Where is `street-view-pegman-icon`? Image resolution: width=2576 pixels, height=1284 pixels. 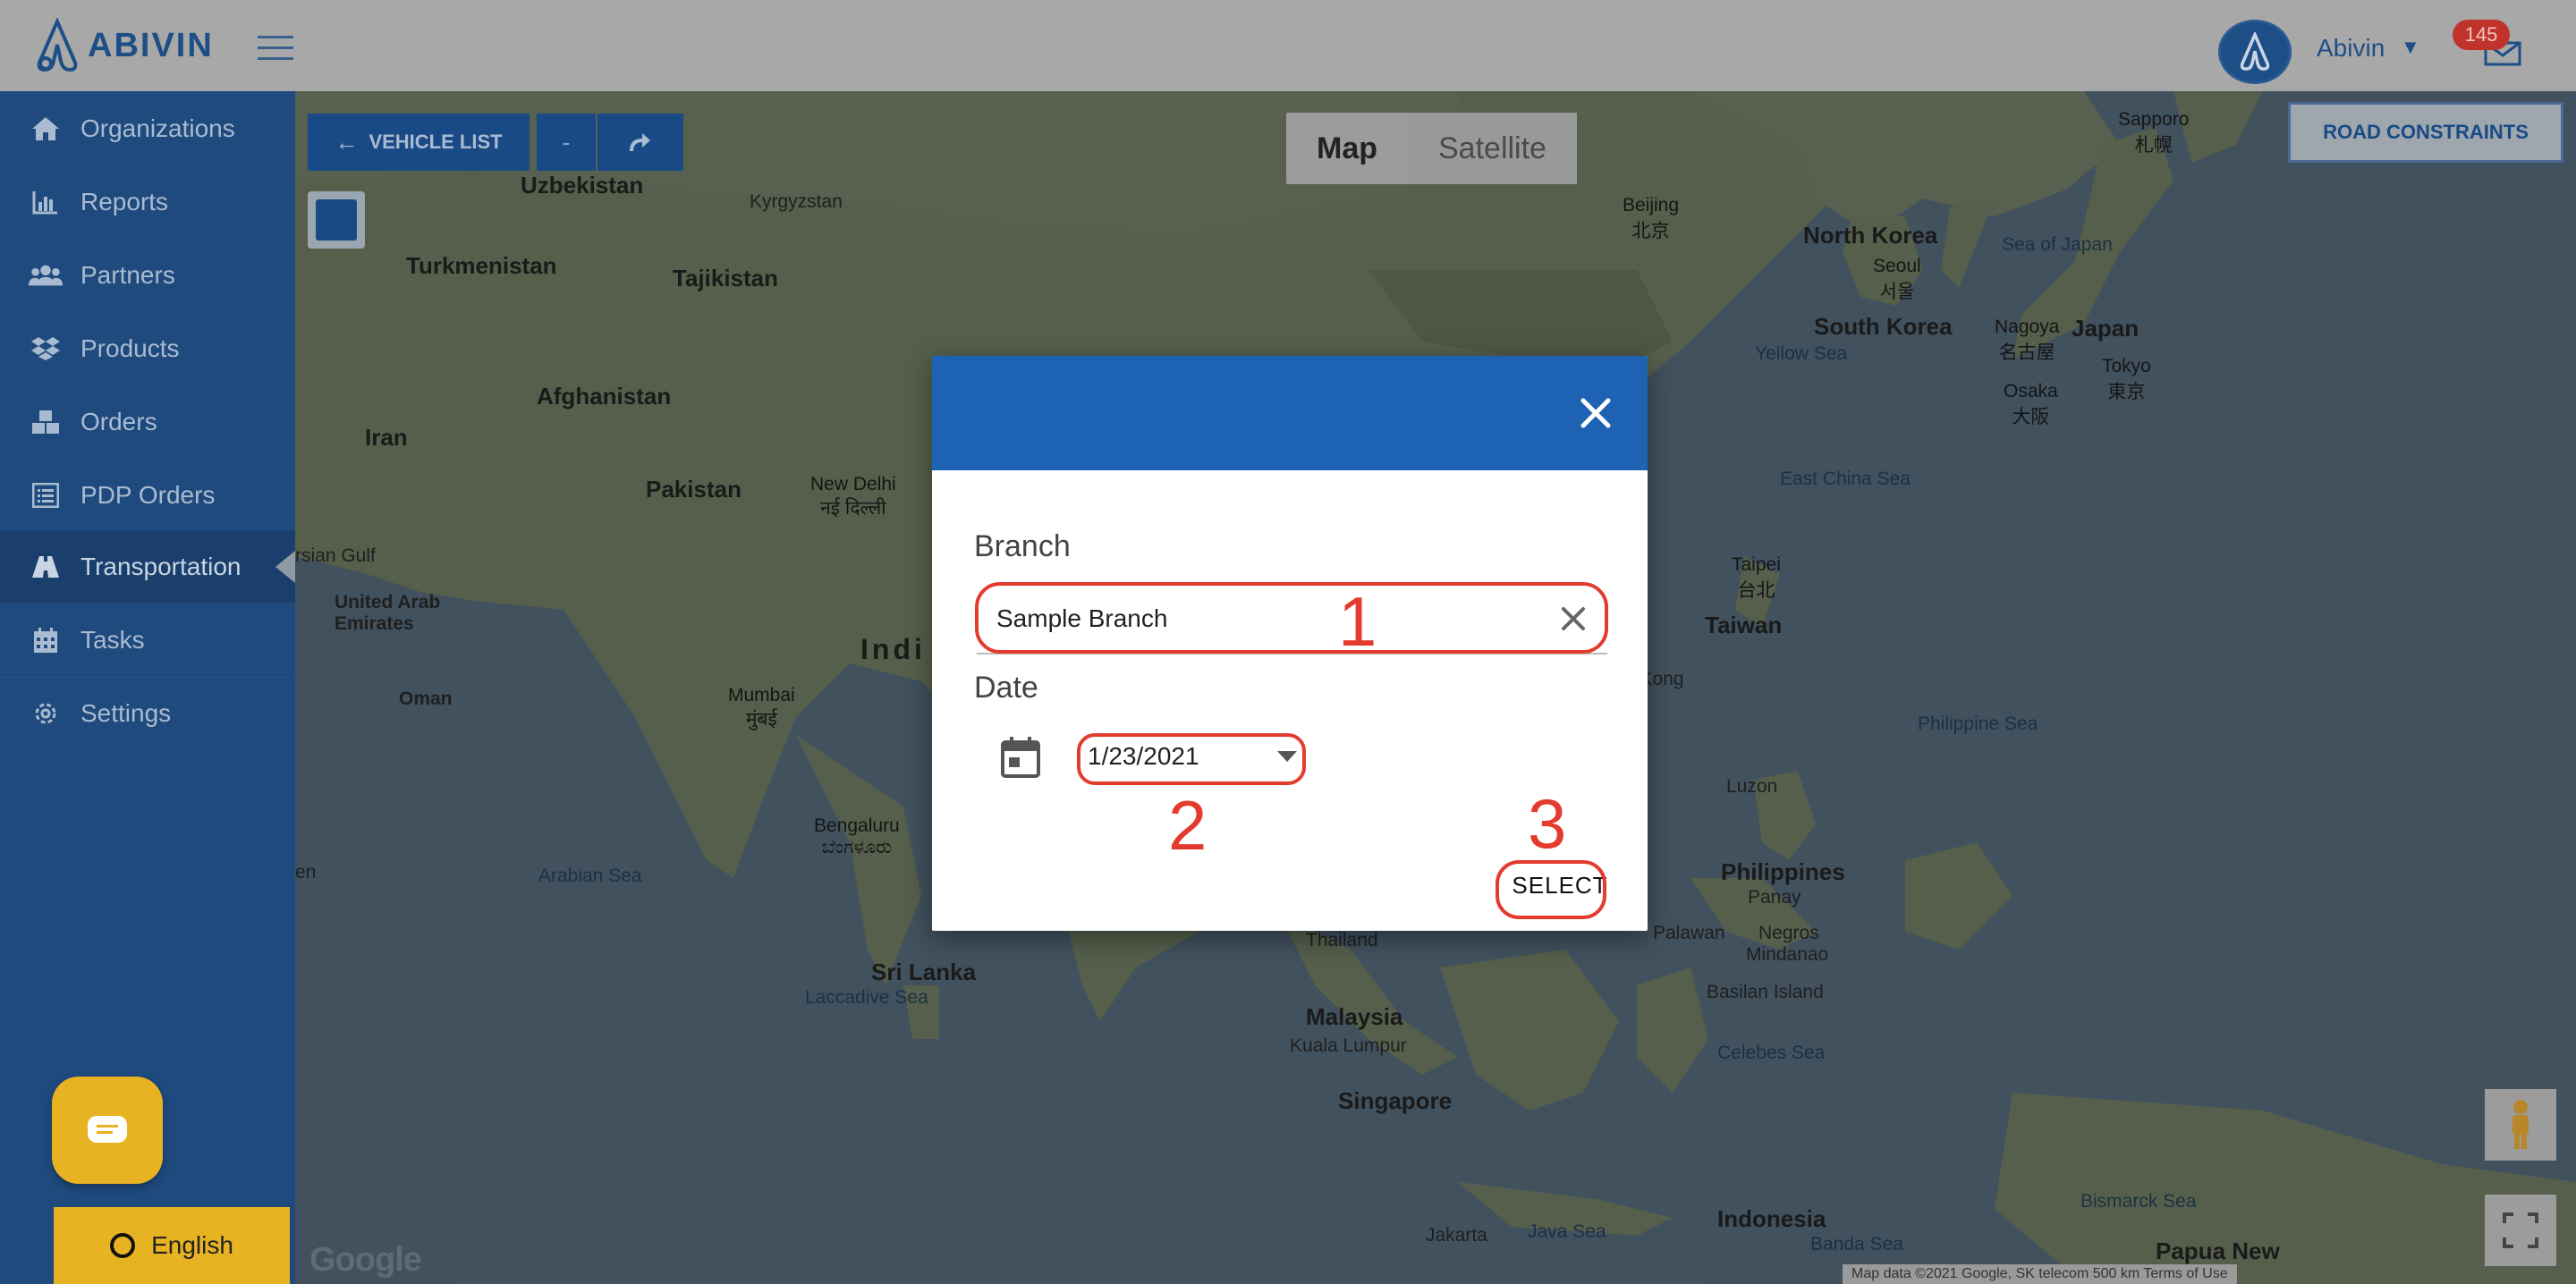 street-view-pegman-icon is located at coordinates (2520, 1125).